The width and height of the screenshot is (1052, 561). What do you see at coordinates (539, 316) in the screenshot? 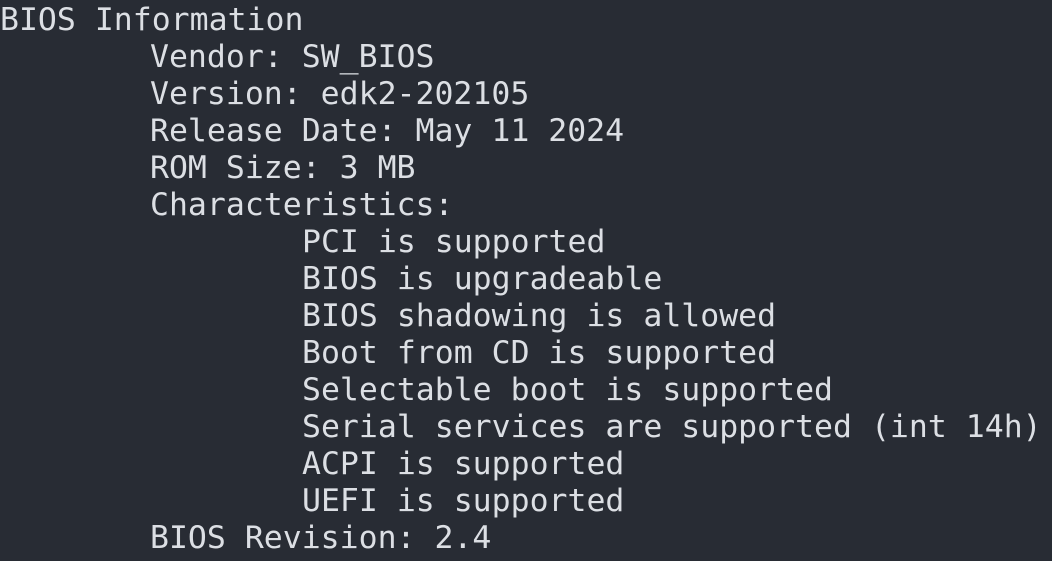
I see `characteristic-item: BIOS shadowing is allowed` at bounding box center [539, 316].